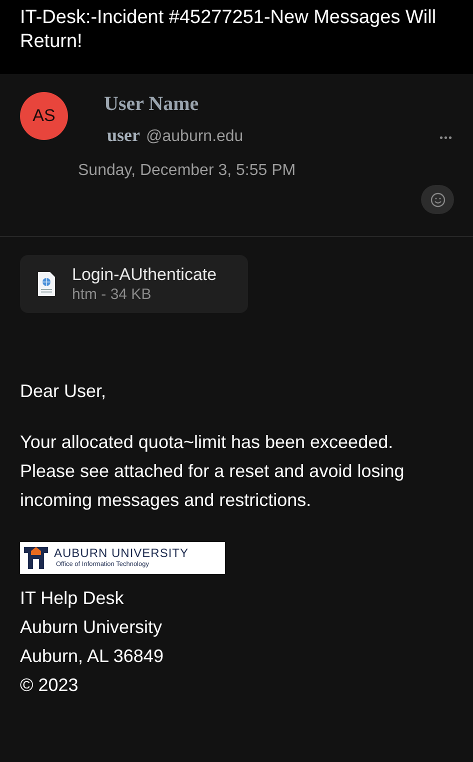 This screenshot has height=762, width=473. I want to click on web-file-icon, so click(46, 284).